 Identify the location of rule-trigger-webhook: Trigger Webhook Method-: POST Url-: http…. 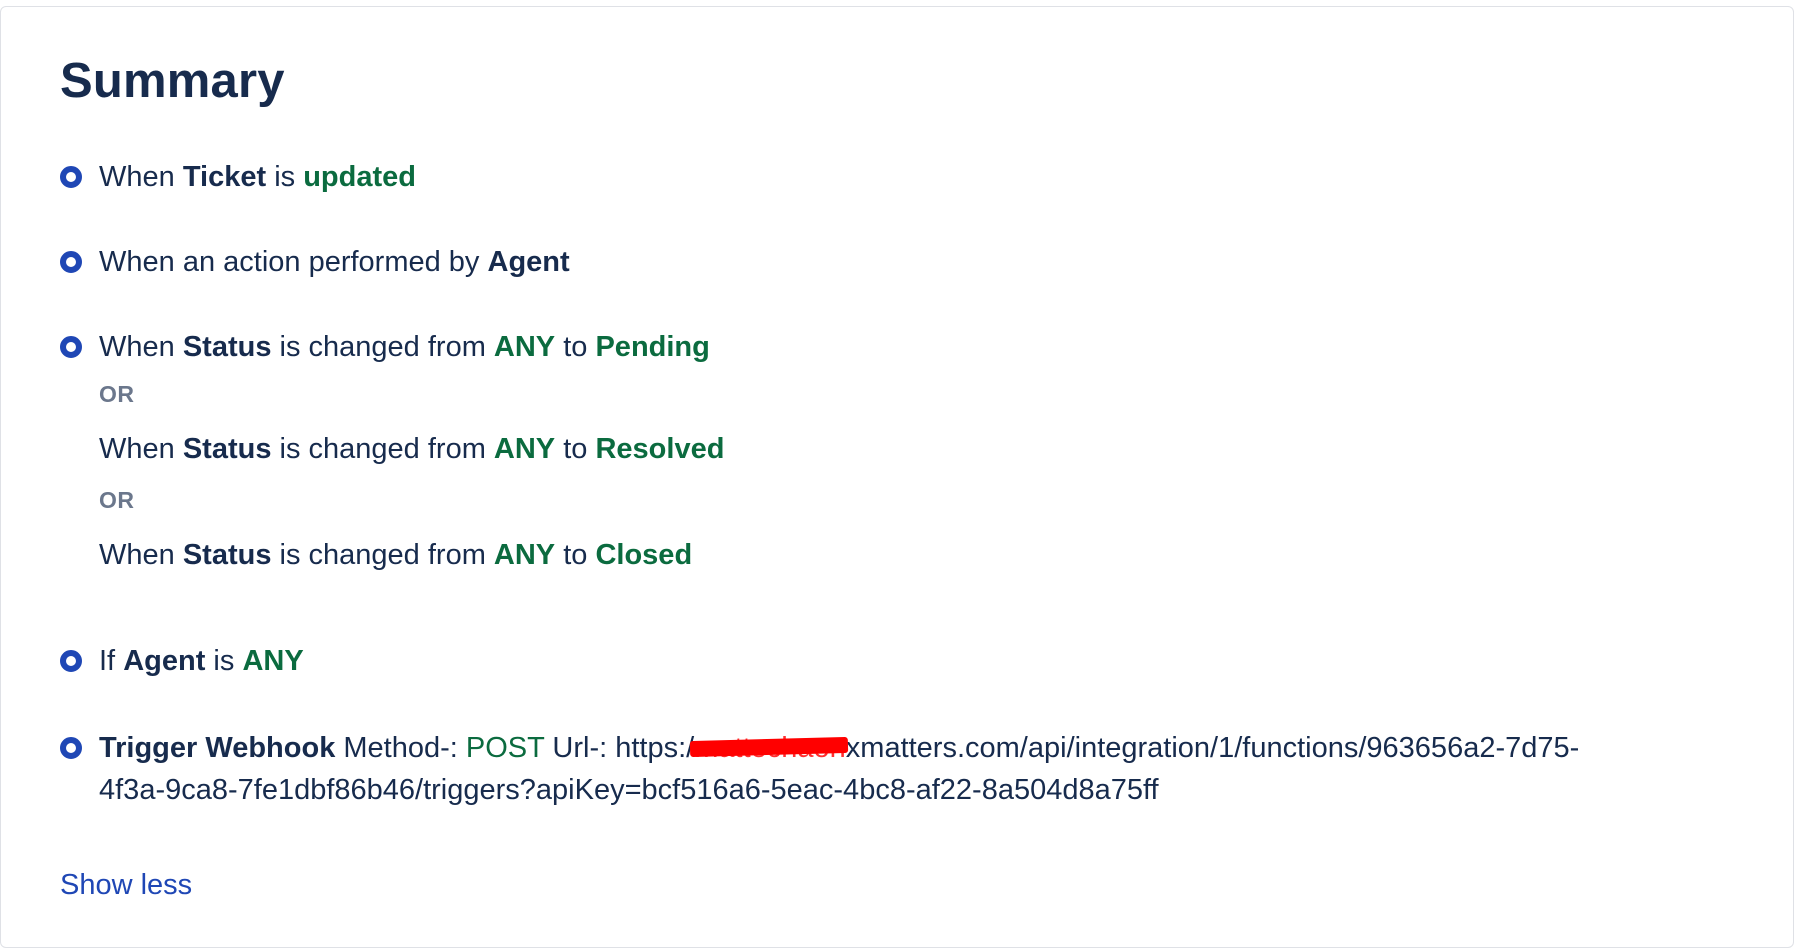
(849, 771).